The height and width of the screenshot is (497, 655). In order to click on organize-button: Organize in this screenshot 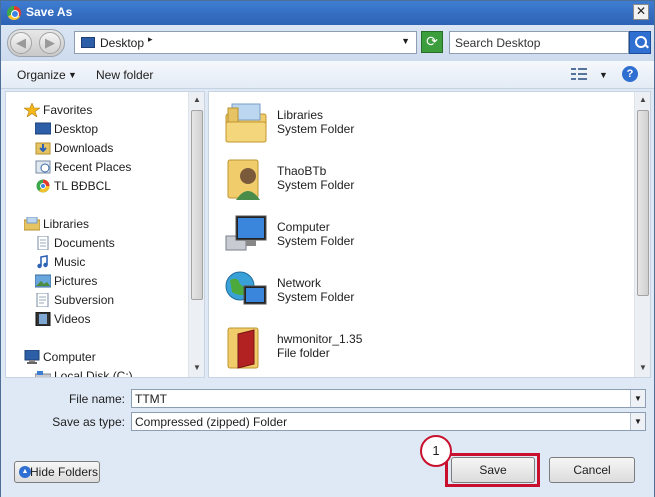, I will do `click(41, 75)`.